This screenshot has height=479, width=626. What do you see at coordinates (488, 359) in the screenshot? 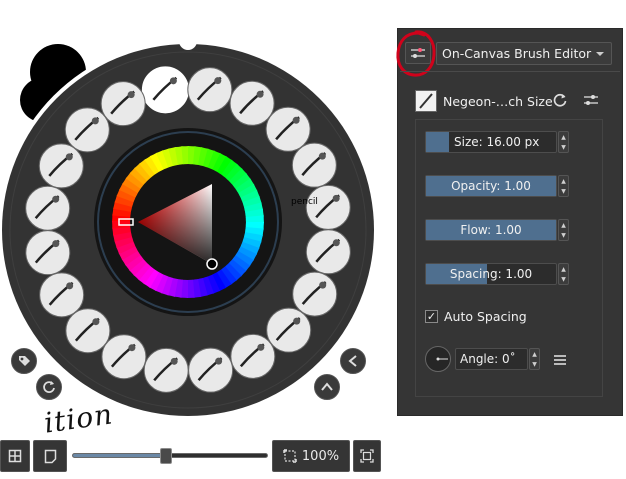
I see `angle-label: Angle: 0˚` at bounding box center [488, 359].